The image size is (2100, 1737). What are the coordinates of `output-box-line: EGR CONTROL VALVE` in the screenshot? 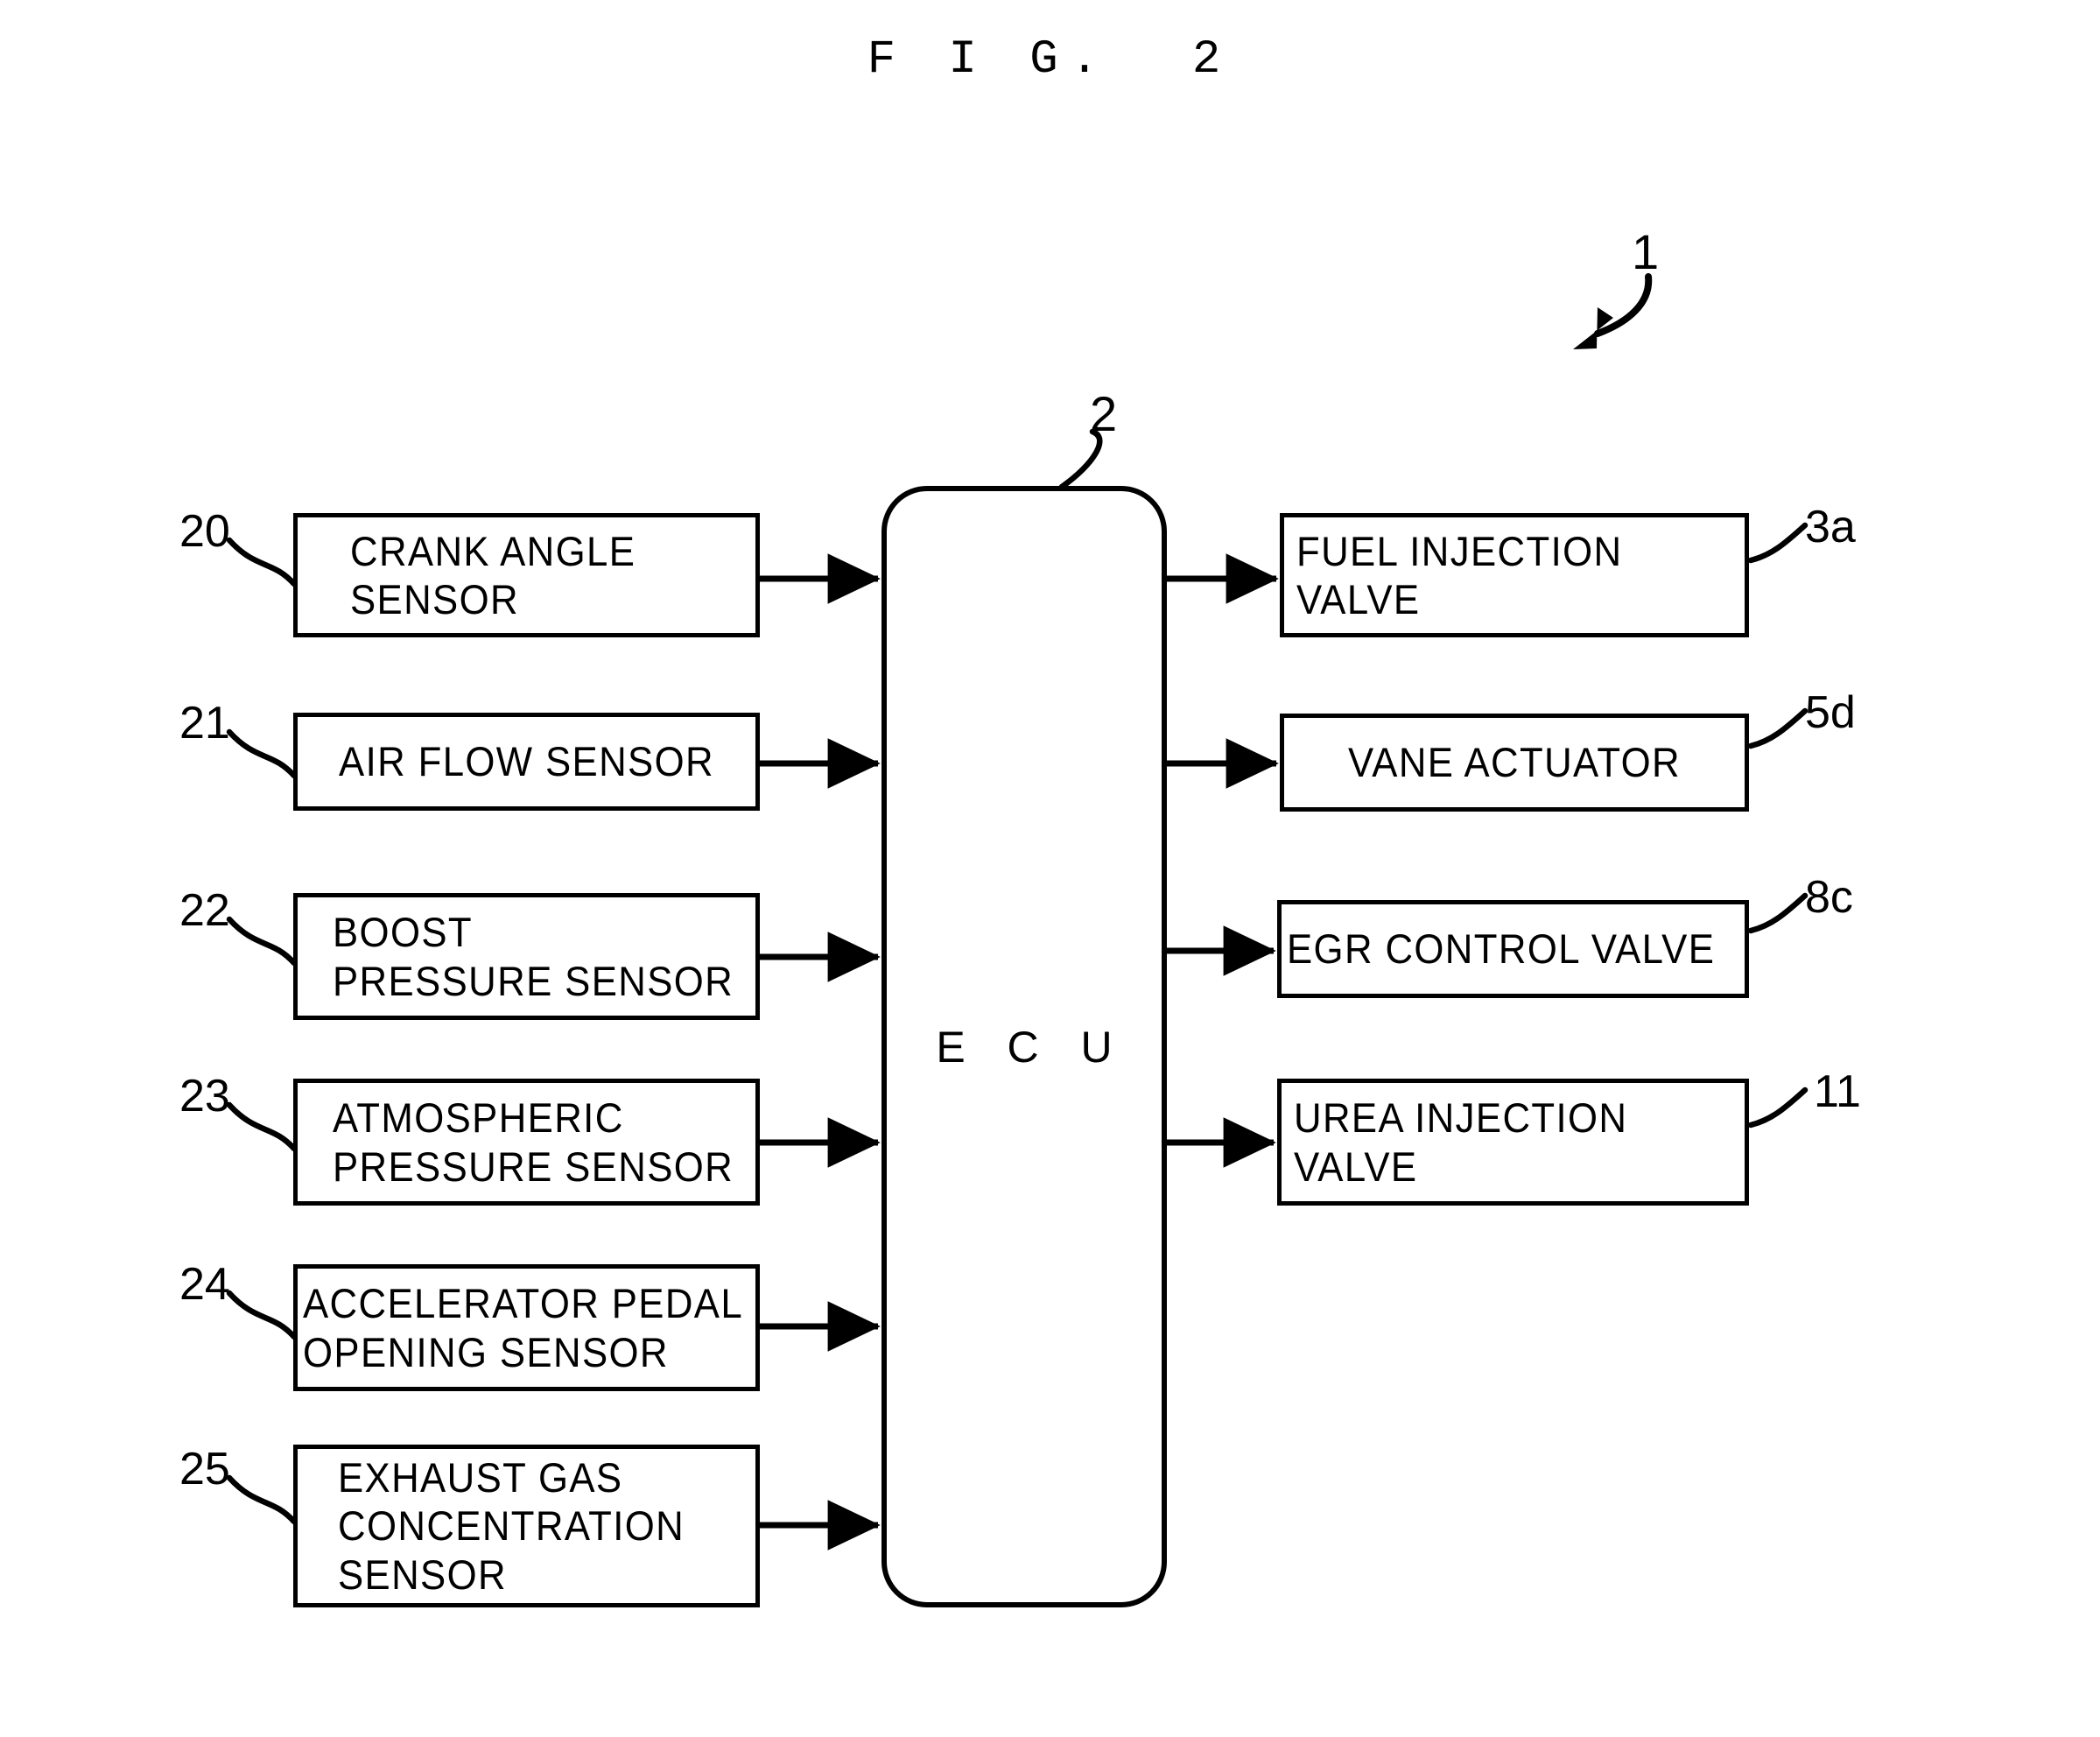 It's located at (1501, 949).